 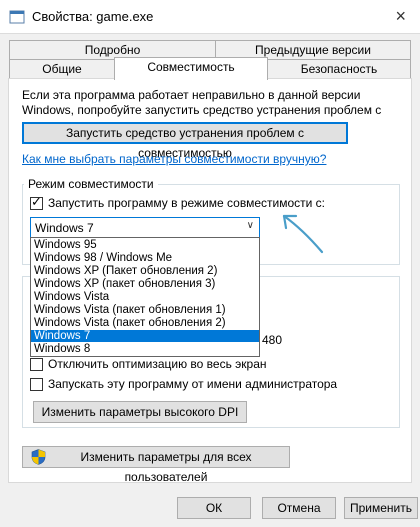 What do you see at coordinates (93, 16) in the screenshot?
I see `window-title: Свойства: game.exe` at bounding box center [93, 16].